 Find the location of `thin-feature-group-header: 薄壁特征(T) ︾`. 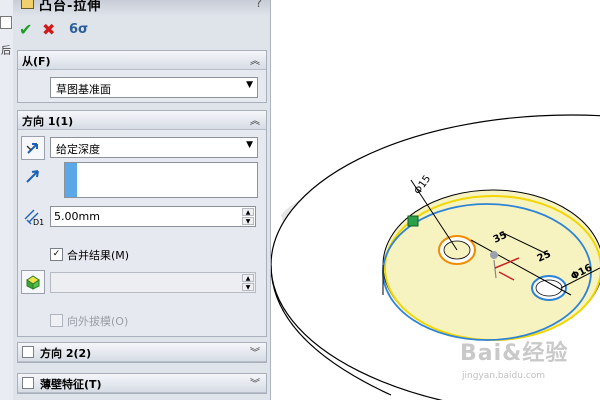

thin-feature-group-header: 薄壁特征(T) ︾ is located at coordinates (142, 383).